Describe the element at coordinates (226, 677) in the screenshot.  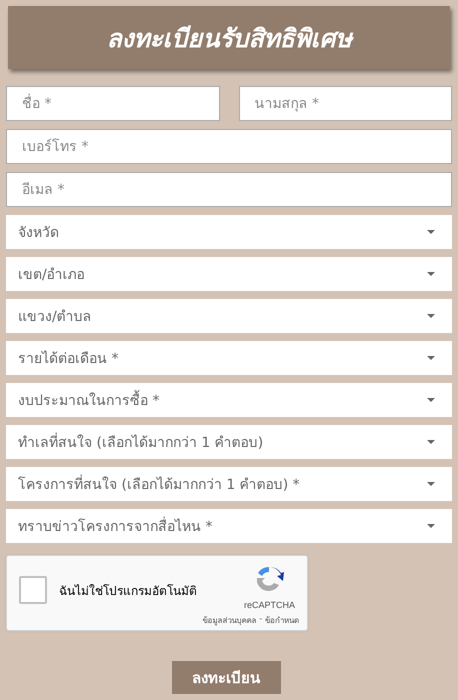
I see `register-button: ลงทะเบียน` at that location.